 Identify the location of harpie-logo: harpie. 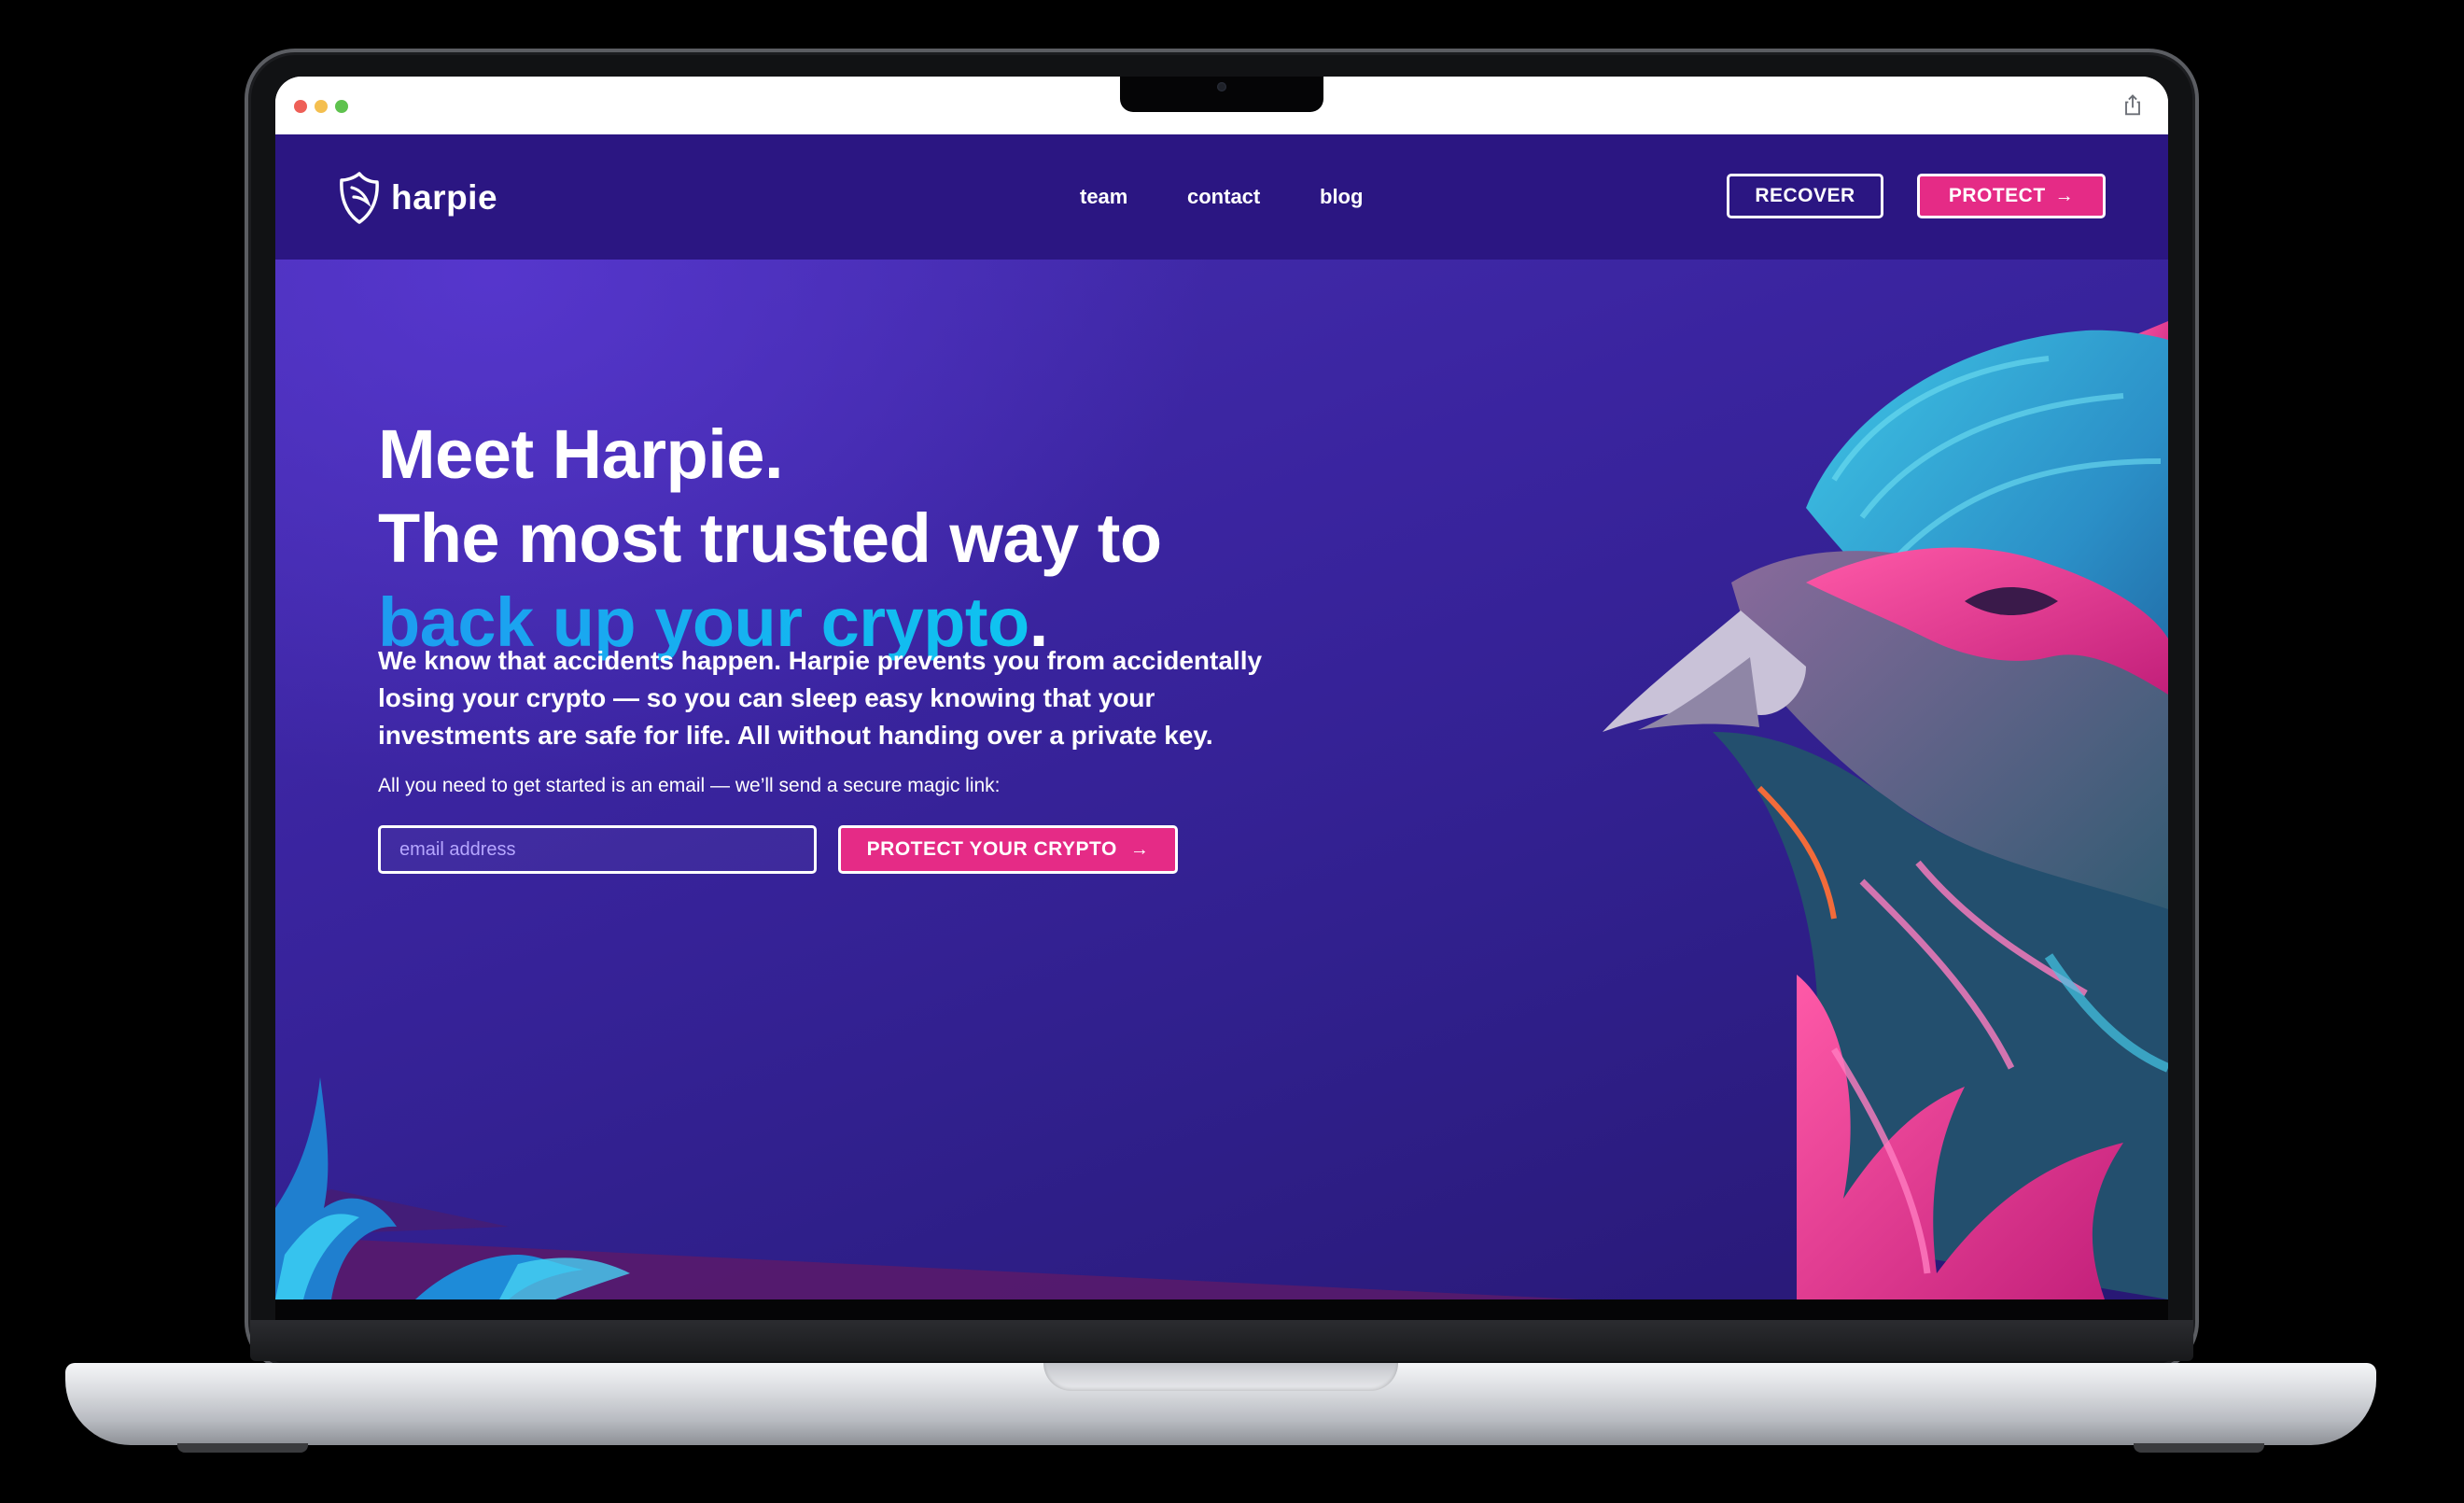
(417, 198).